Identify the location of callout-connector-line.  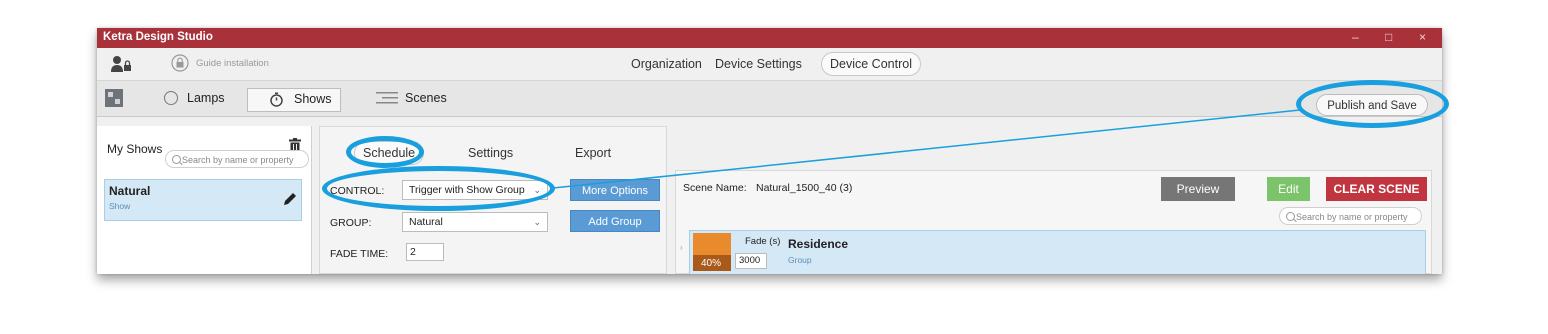
(926, 149).